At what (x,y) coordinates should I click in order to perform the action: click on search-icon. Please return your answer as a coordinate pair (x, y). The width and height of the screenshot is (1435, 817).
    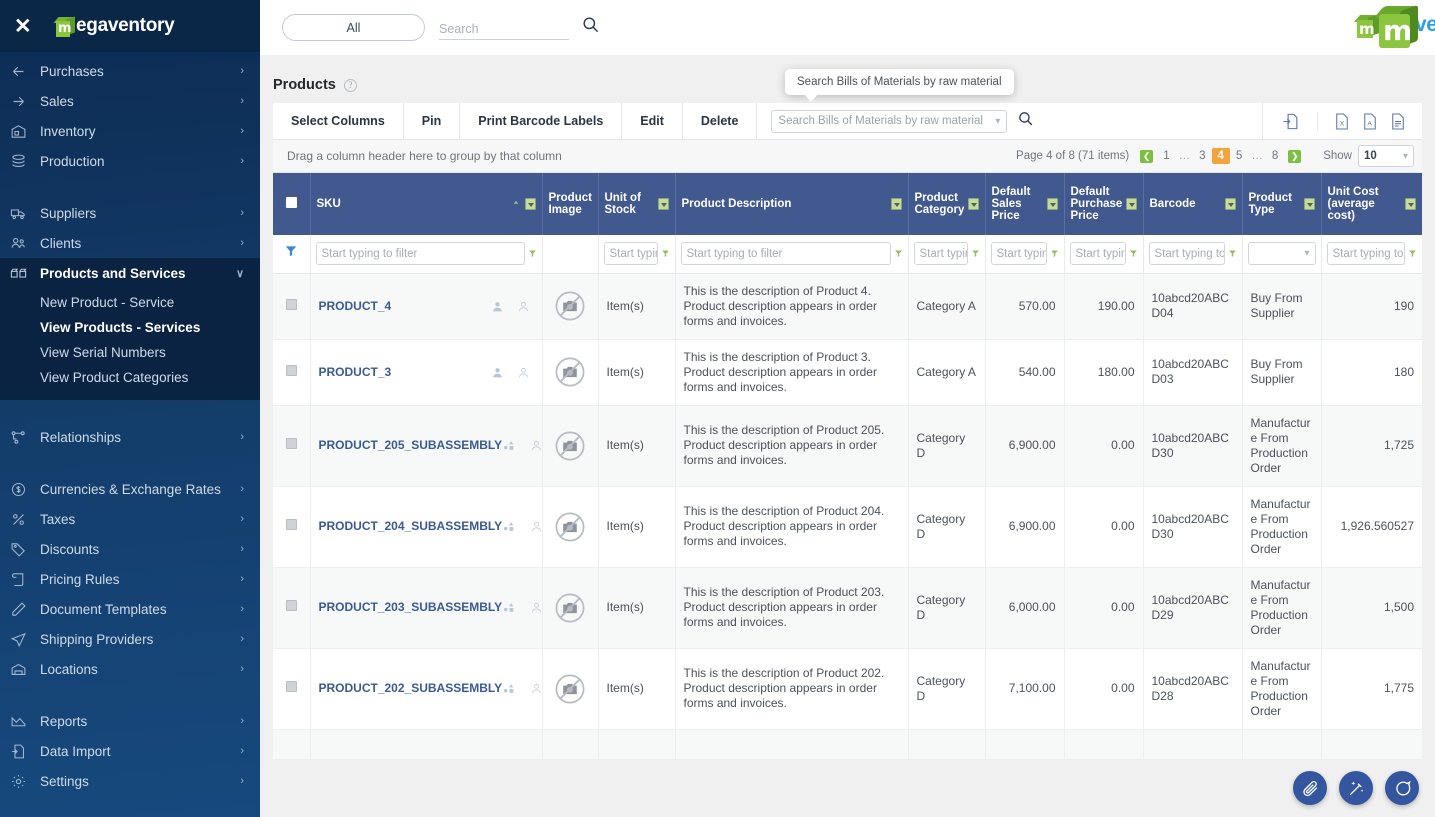
    Looking at the image, I should click on (590, 27).